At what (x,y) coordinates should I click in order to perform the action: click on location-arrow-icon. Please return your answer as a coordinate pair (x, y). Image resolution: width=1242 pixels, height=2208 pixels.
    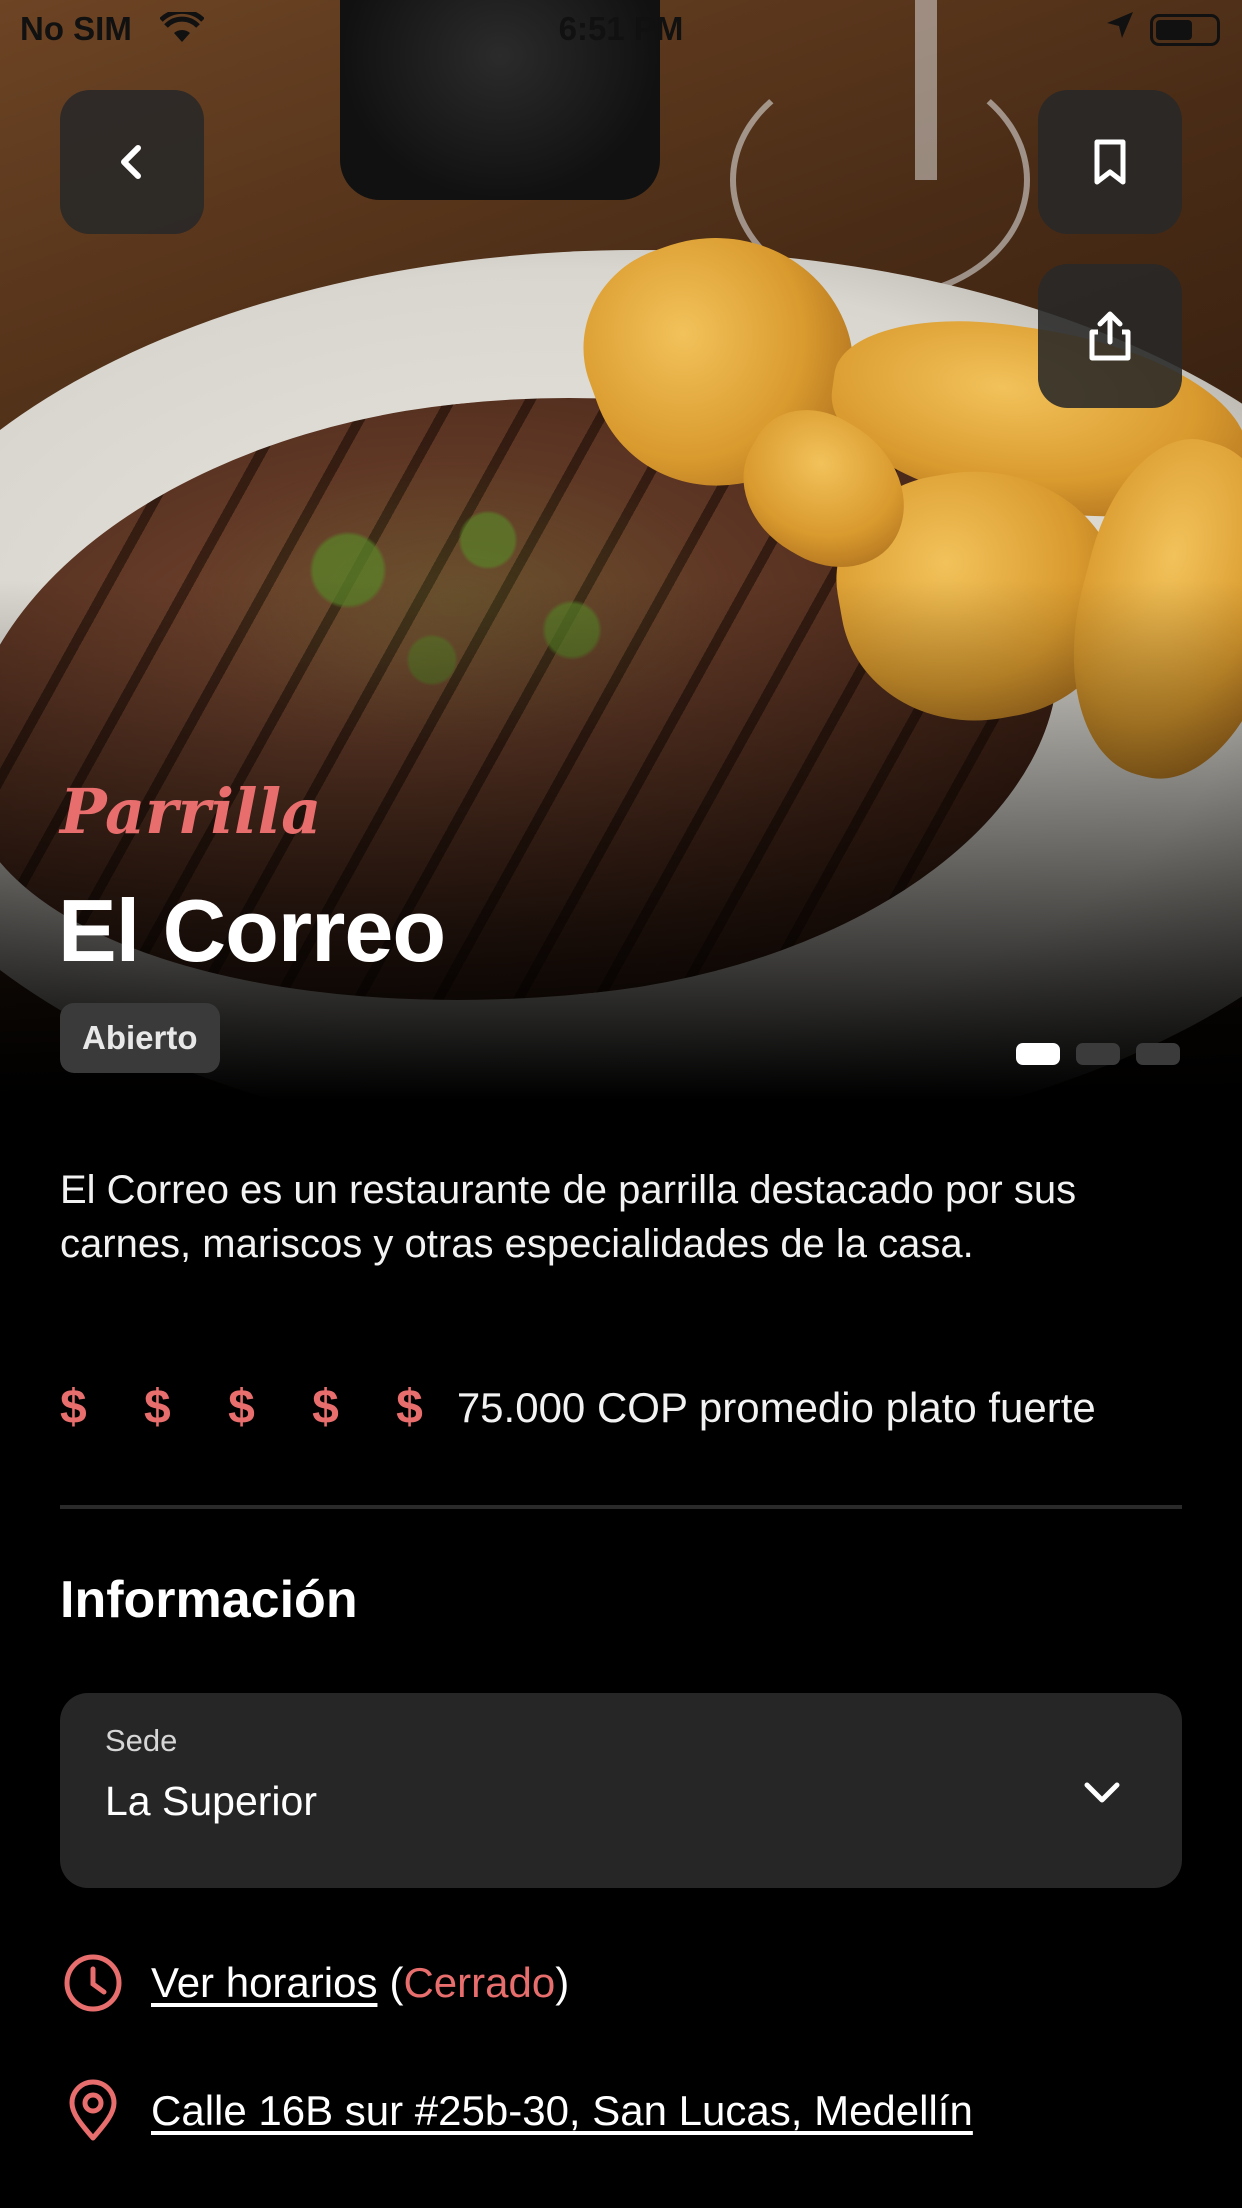
    Looking at the image, I should click on (1120, 29).